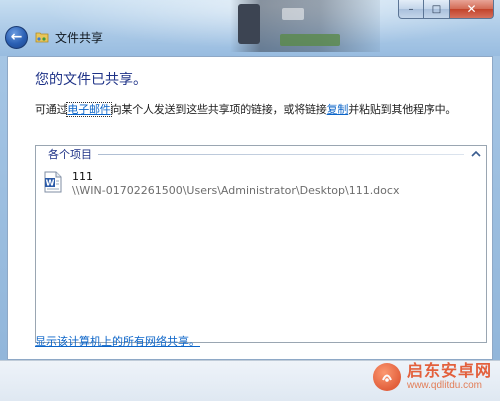 This screenshot has height=401, width=500. I want to click on email-link: 电子邮件, so click(89, 109).